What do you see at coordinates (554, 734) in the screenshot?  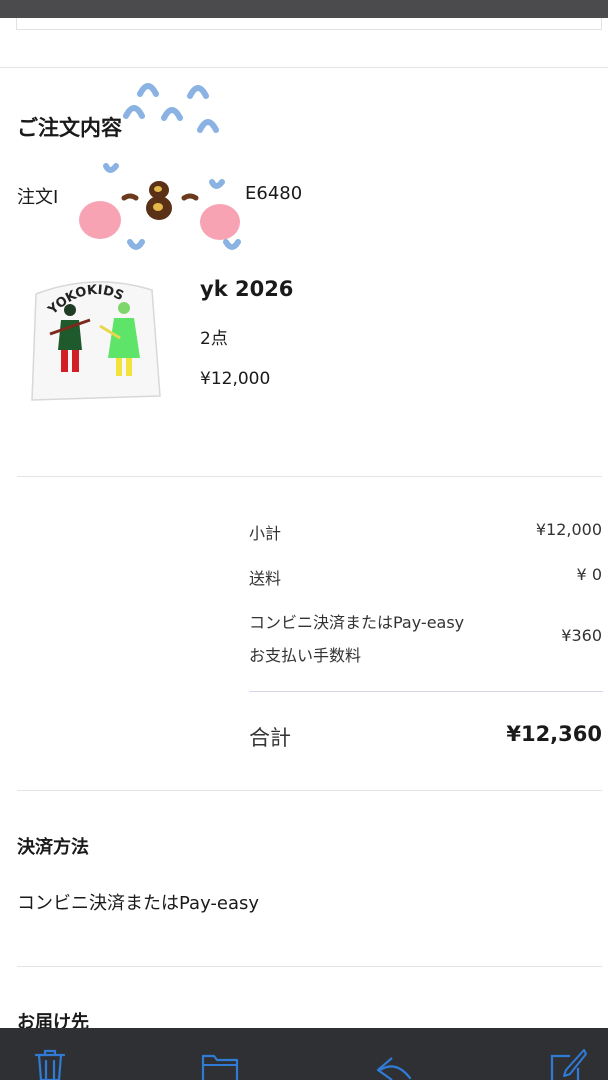 I see `total-value: ¥12,360` at bounding box center [554, 734].